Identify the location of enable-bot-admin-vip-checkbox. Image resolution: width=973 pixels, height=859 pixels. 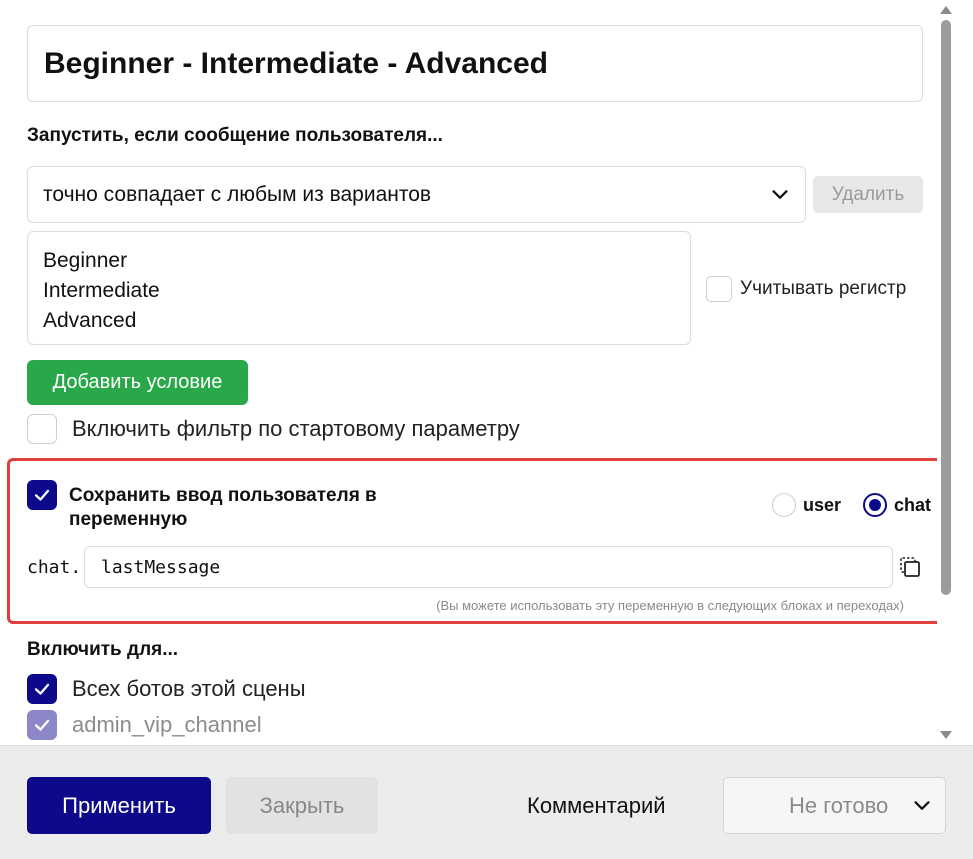
(42, 725).